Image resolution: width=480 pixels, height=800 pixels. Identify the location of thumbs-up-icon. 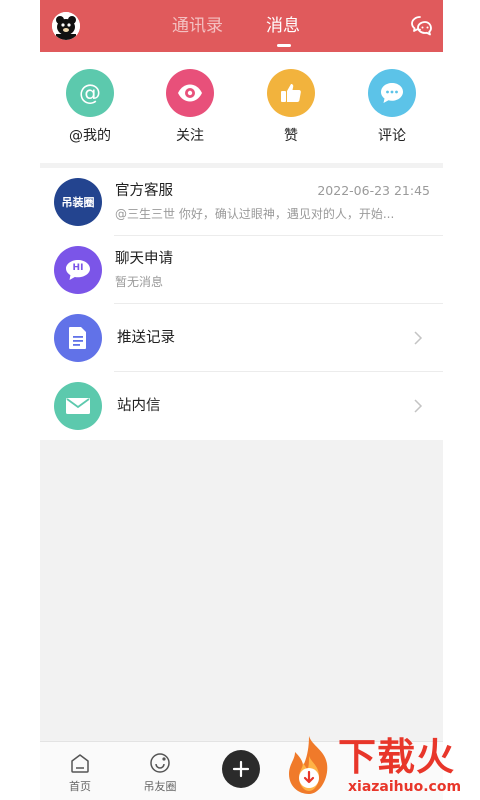
(291, 93).